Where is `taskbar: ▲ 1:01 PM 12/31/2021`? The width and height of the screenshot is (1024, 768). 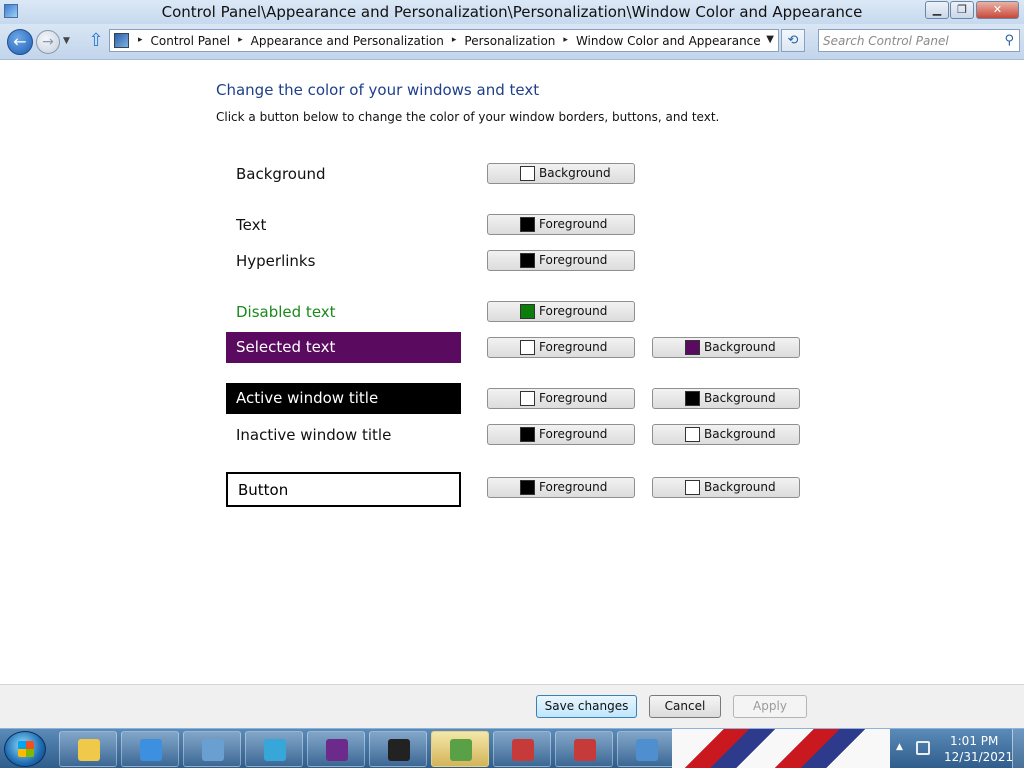 taskbar: ▲ 1:01 PM 12/31/2021 is located at coordinates (512, 748).